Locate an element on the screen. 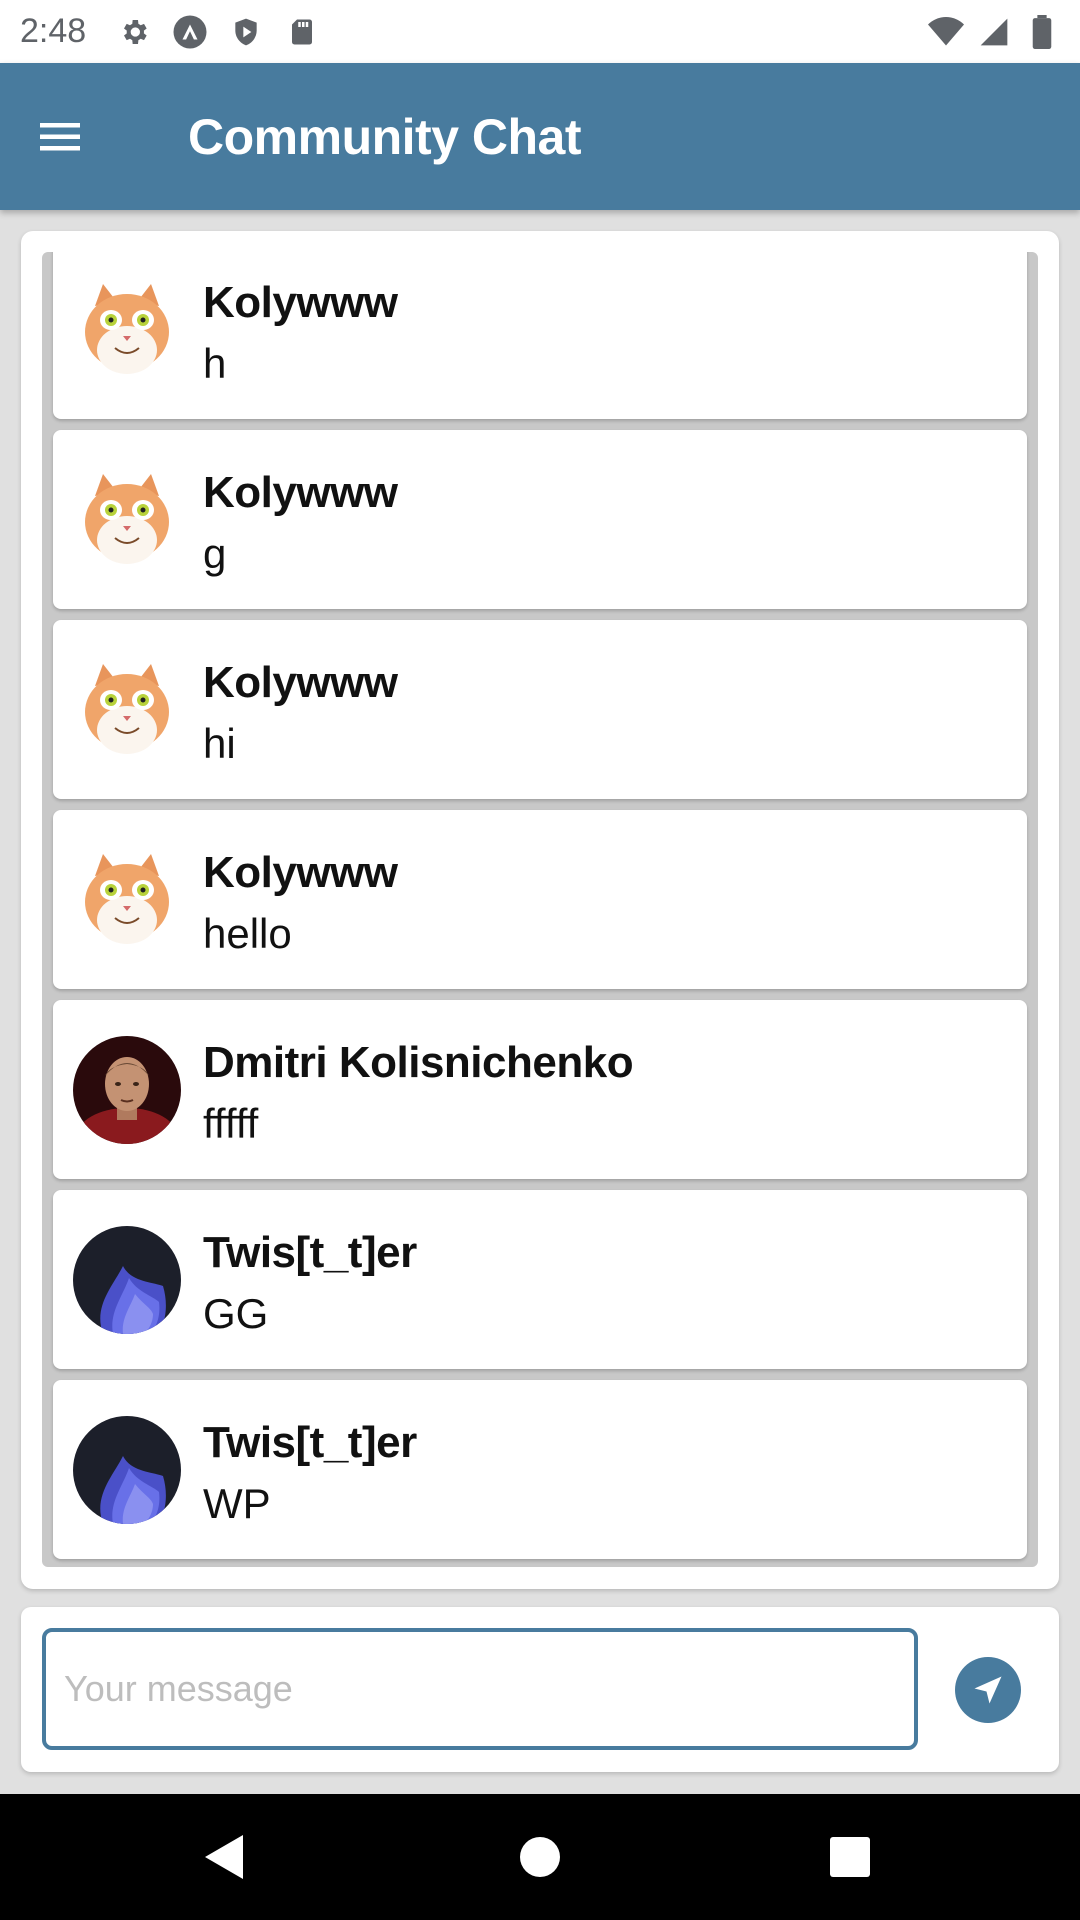 The image size is (1080, 1920). message-text: hello is located at coordinates (247, 933).